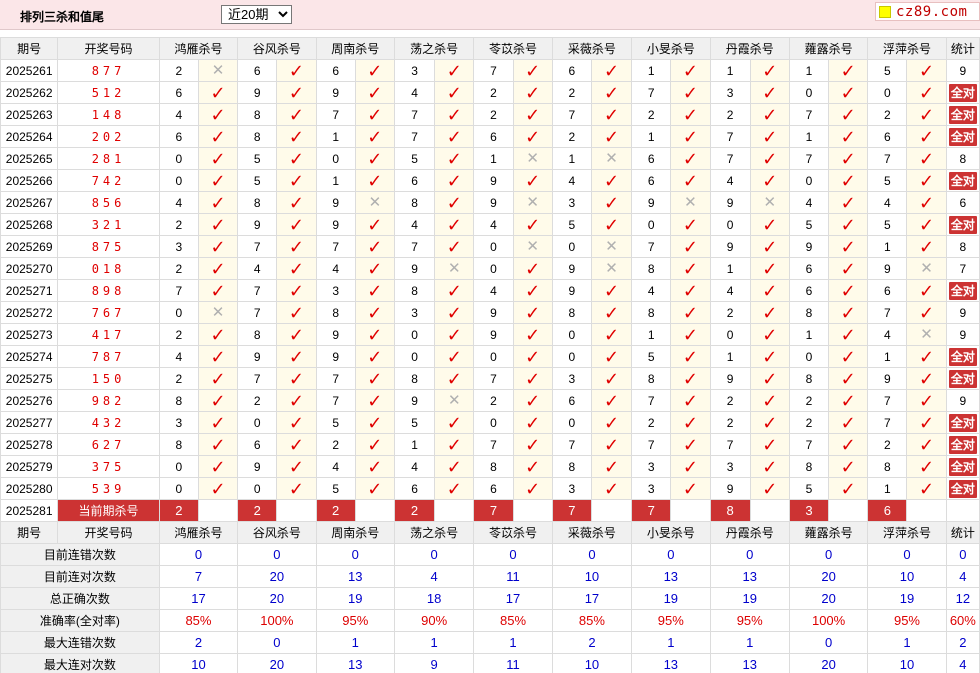  What do you see at coordinates (256, 14) in the screenshot?
I see `period-range-select: 近20期` at bounding box center [256, 14].